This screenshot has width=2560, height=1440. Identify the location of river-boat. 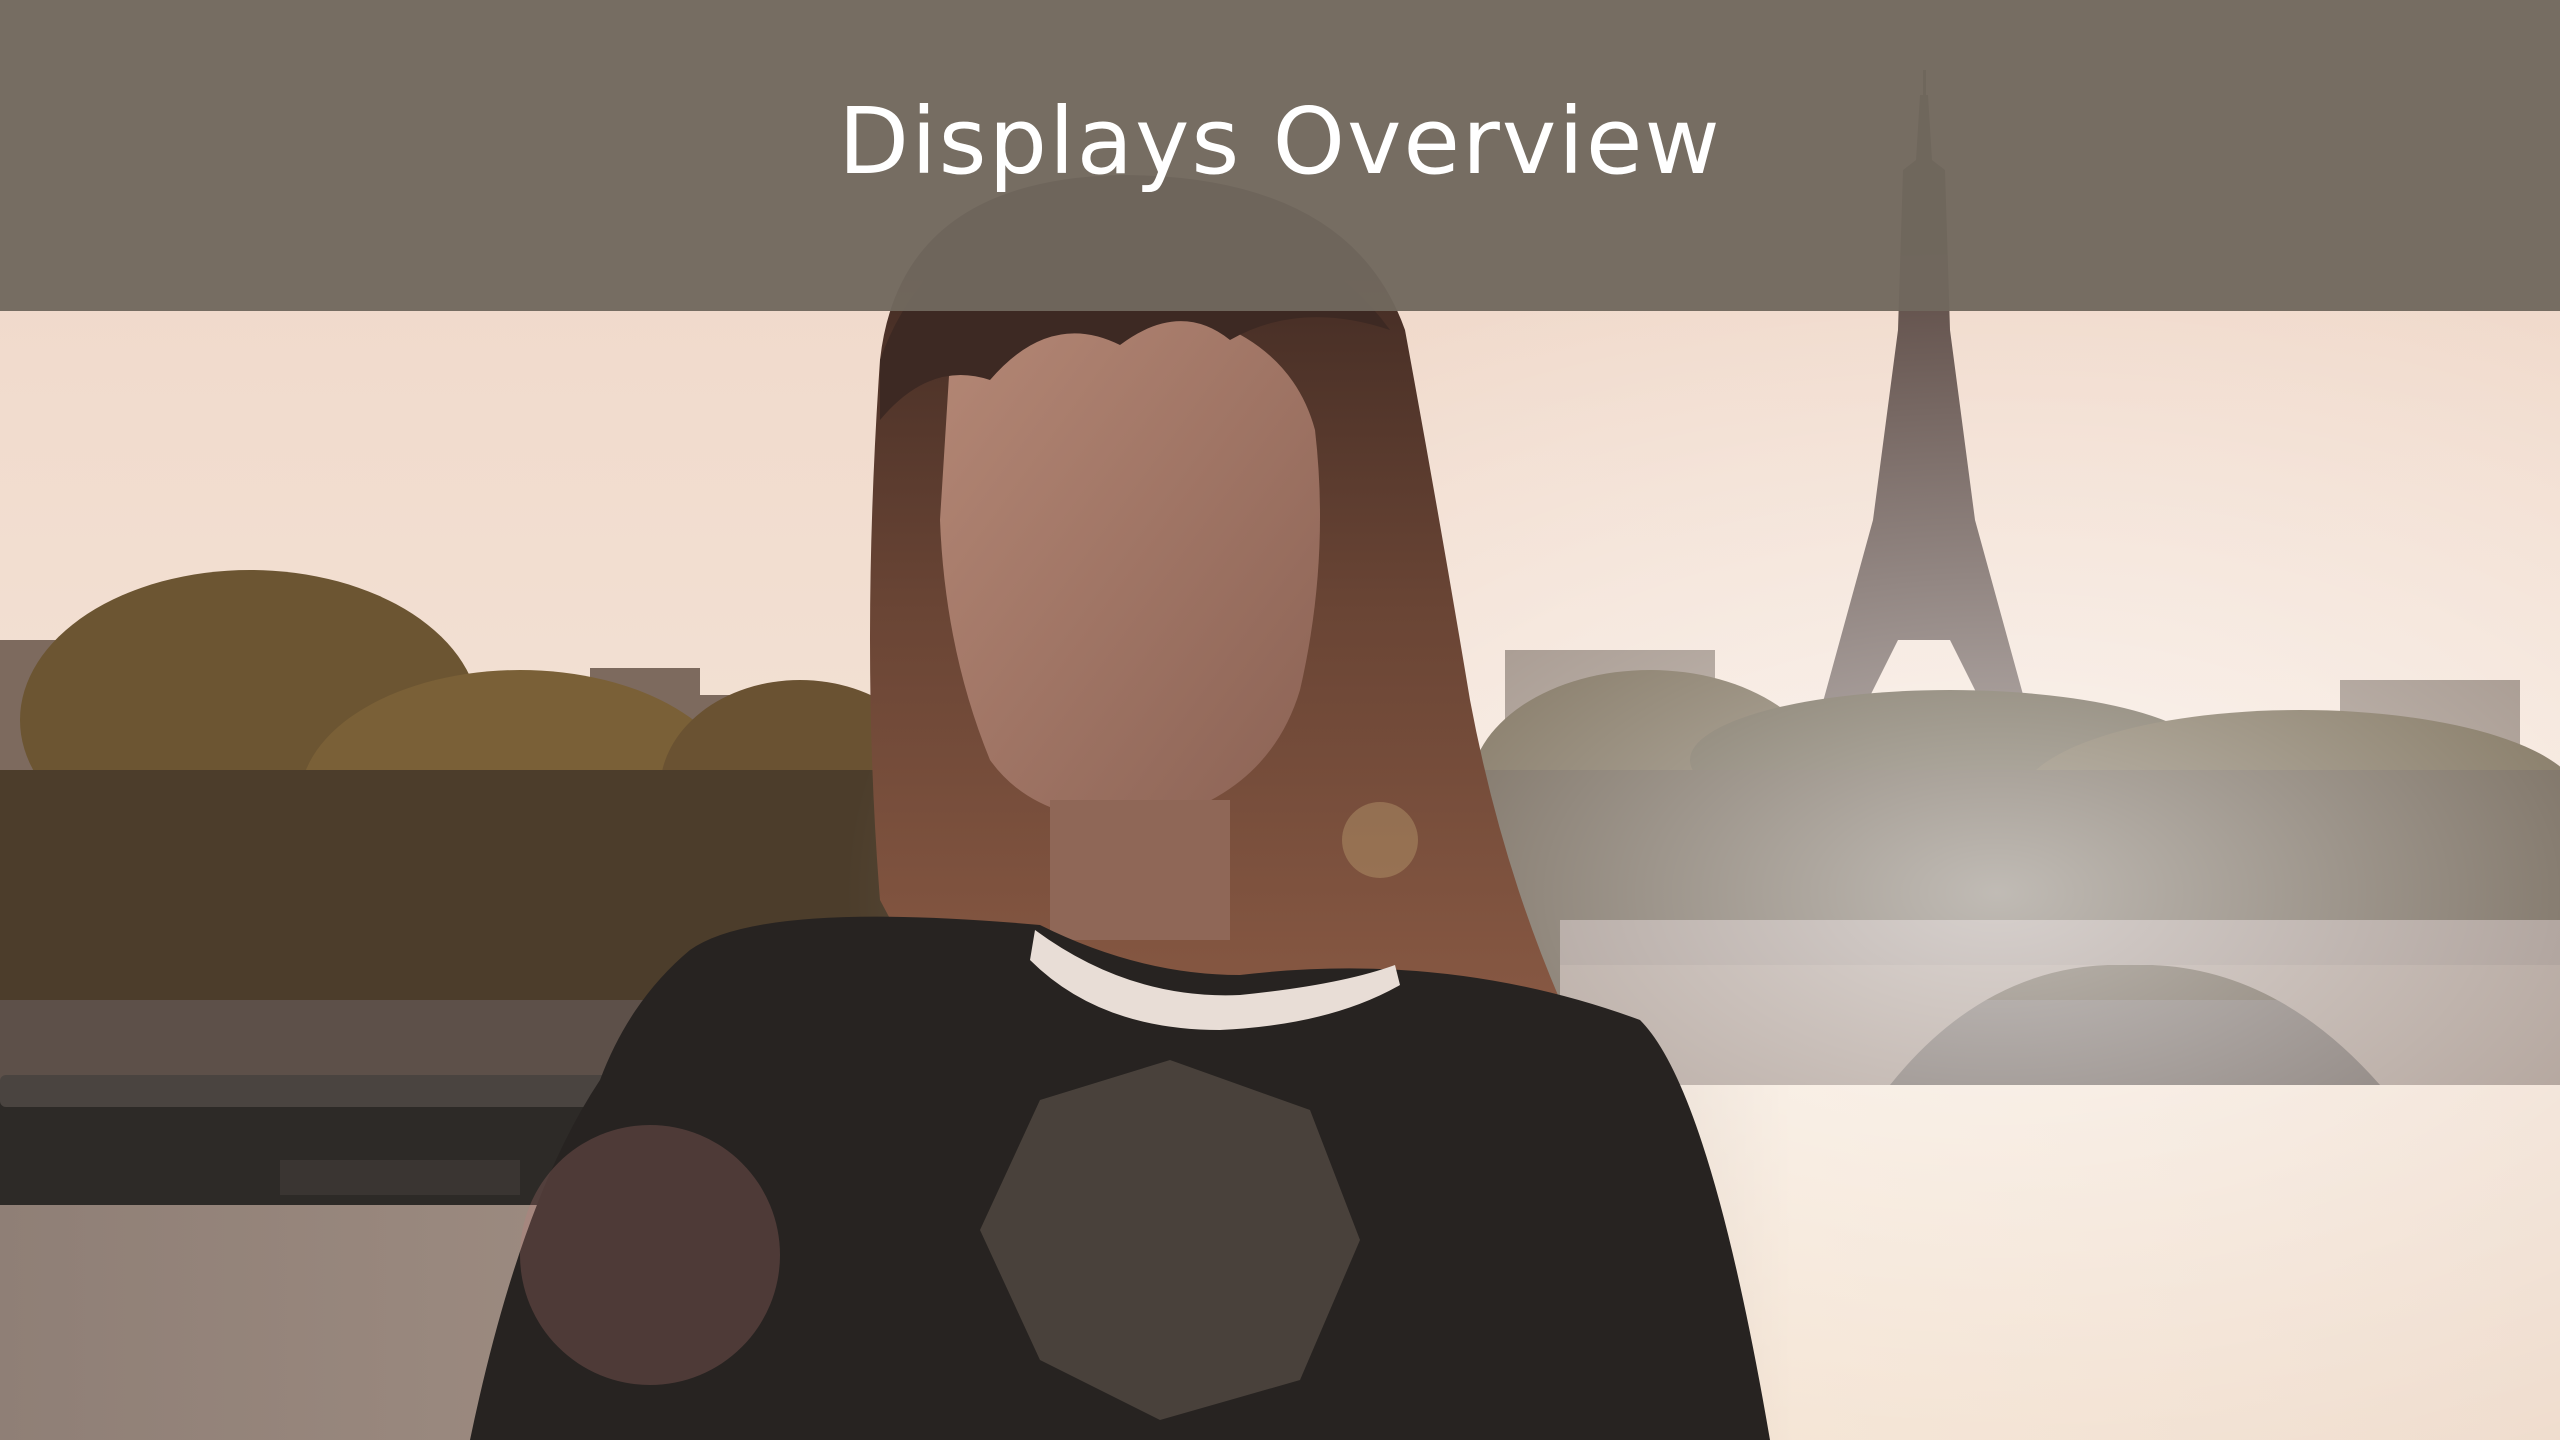
(315, 1140).